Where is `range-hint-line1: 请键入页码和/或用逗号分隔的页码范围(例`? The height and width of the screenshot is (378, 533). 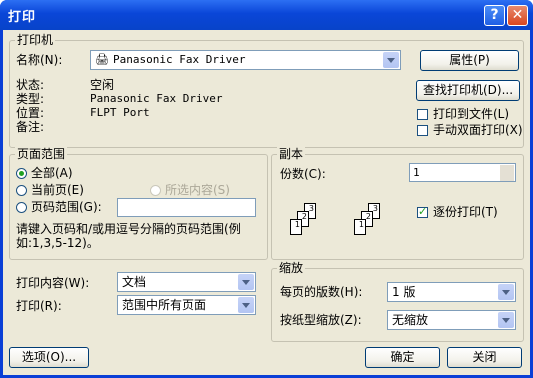
range-hint-line1: 请键入页码和/或用逗号分隔的页码范围(例 is located at coordinates (128, 229).